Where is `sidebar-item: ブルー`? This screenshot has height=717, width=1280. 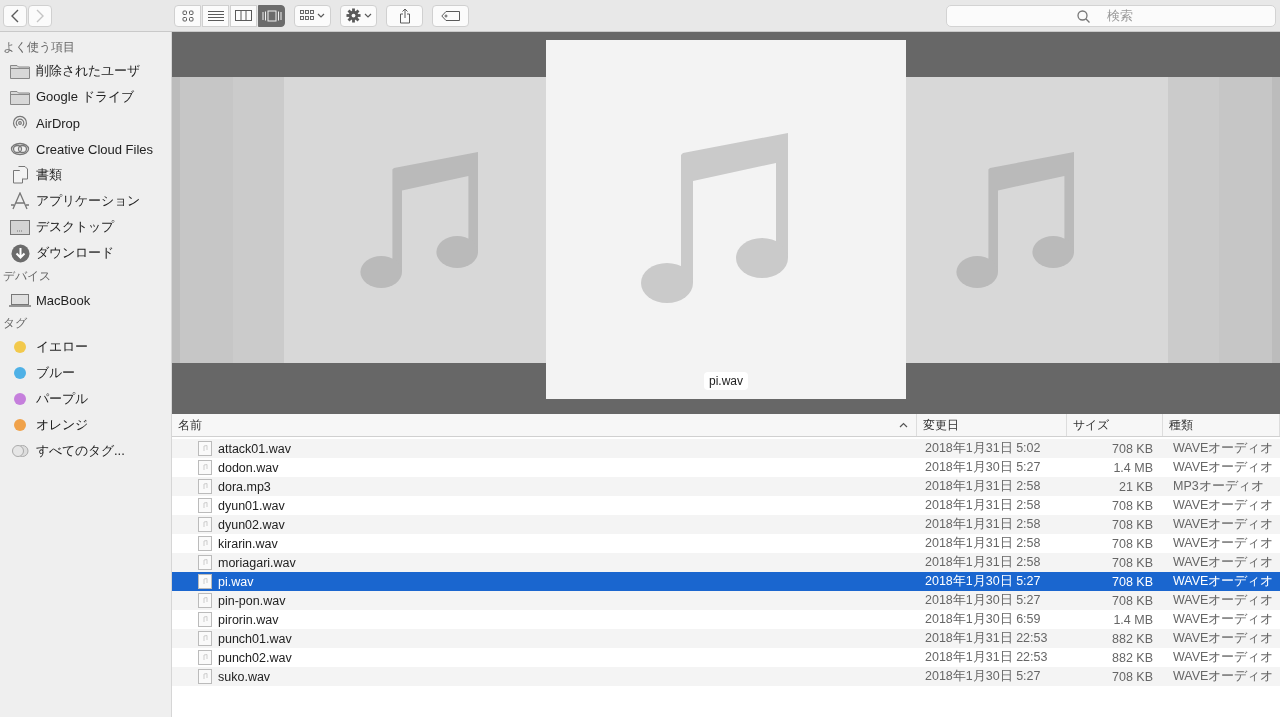 sidebar-item: ブルー is located at coordinates (85, 373).